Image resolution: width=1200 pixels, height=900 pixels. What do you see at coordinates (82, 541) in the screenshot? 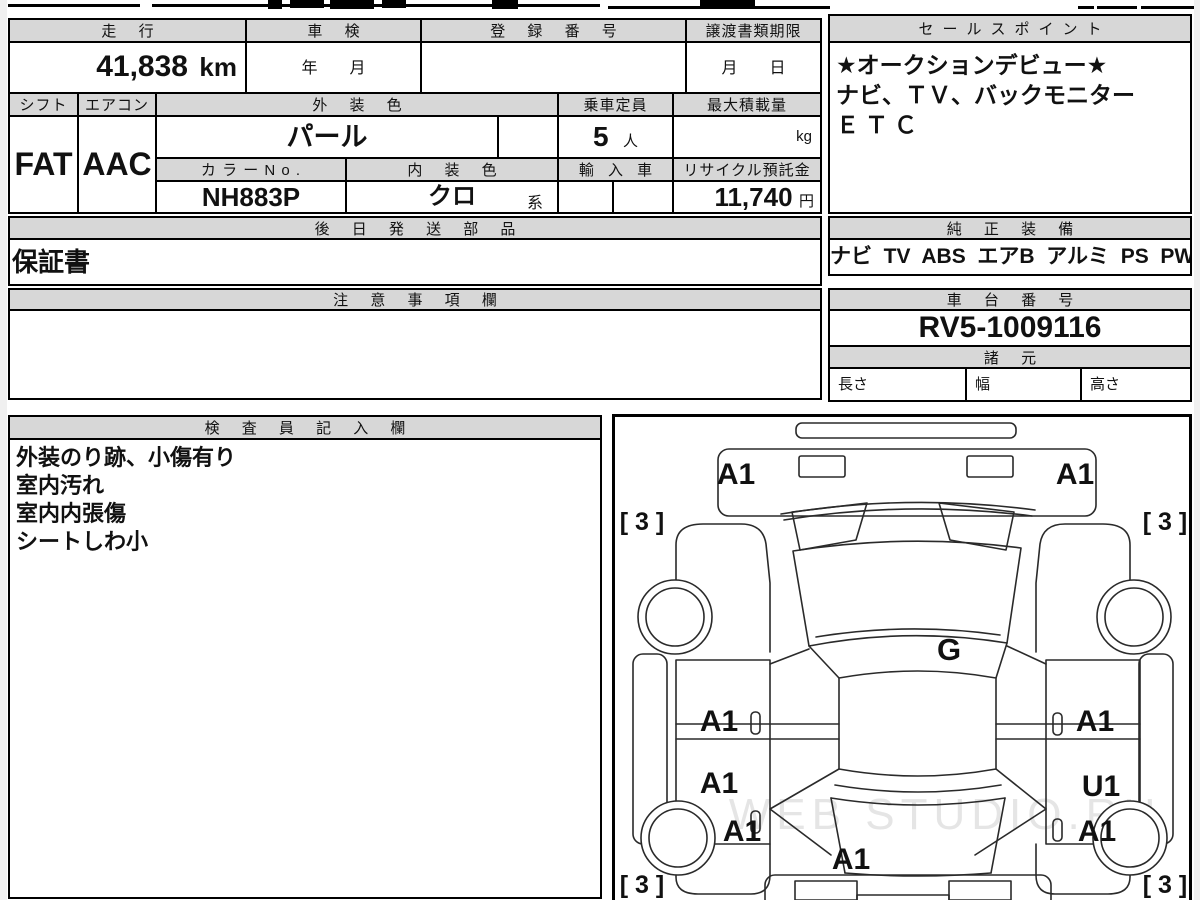
I see `inspector-line: シートしわ小` at bounding box center [82, 541].